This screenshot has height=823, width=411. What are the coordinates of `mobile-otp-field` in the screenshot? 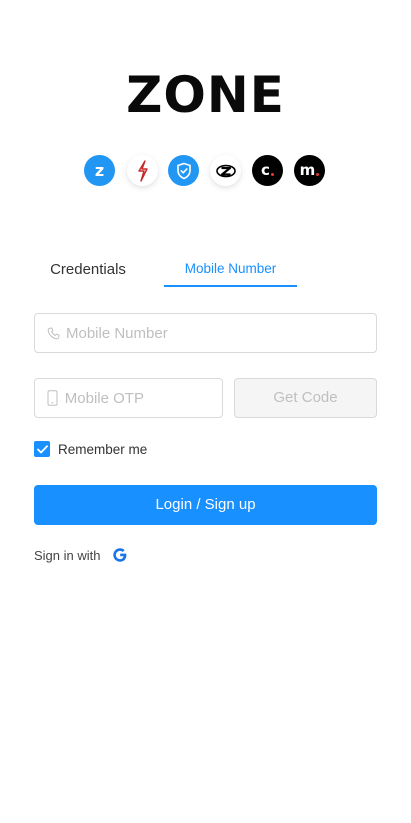 It's located at (128, 398).